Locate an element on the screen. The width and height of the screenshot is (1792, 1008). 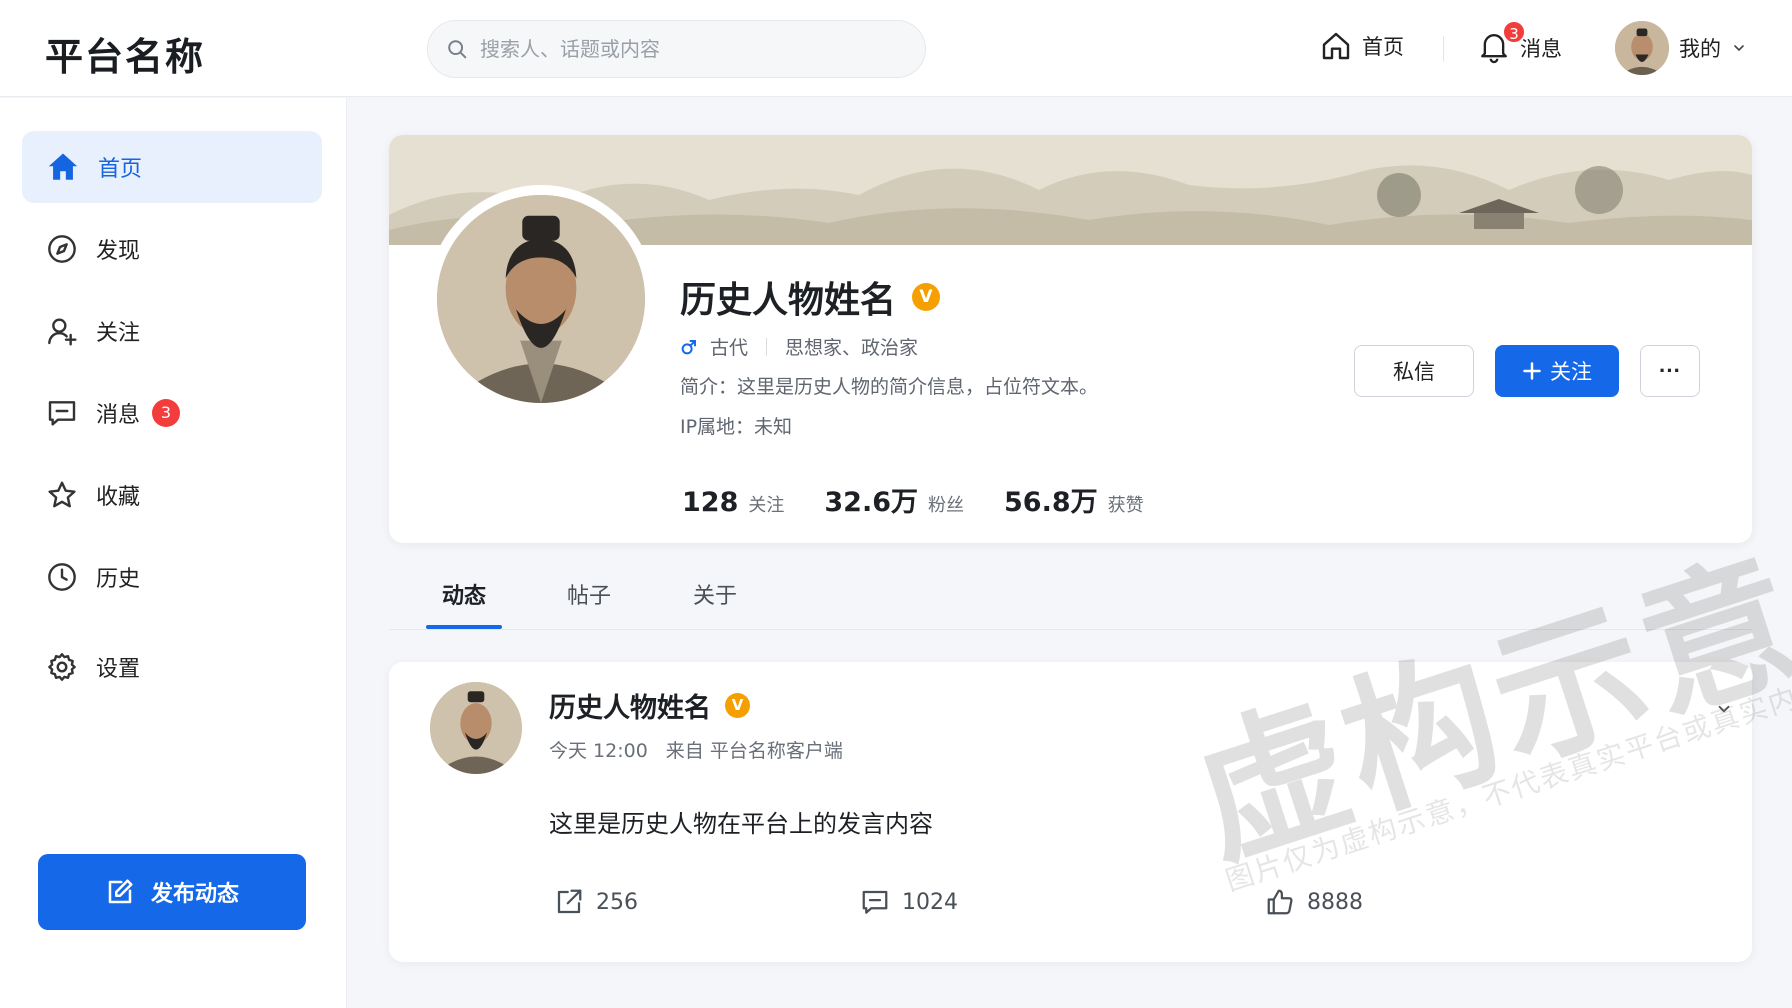
messages-count-badge: 3 is located at coordinates (166, 413).